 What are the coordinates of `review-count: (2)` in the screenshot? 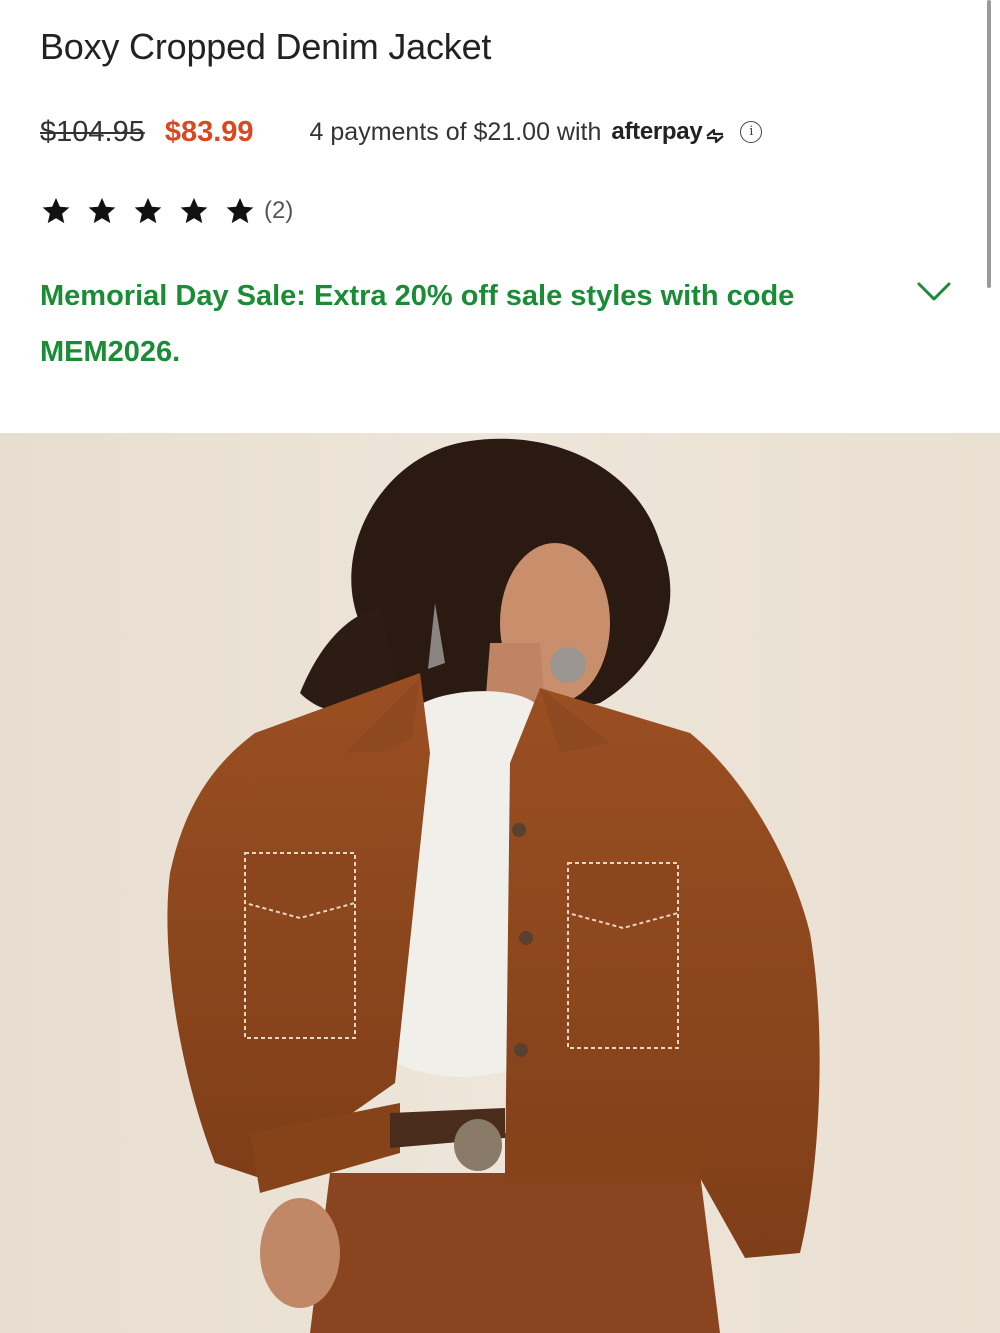 It's located at (278, 211).